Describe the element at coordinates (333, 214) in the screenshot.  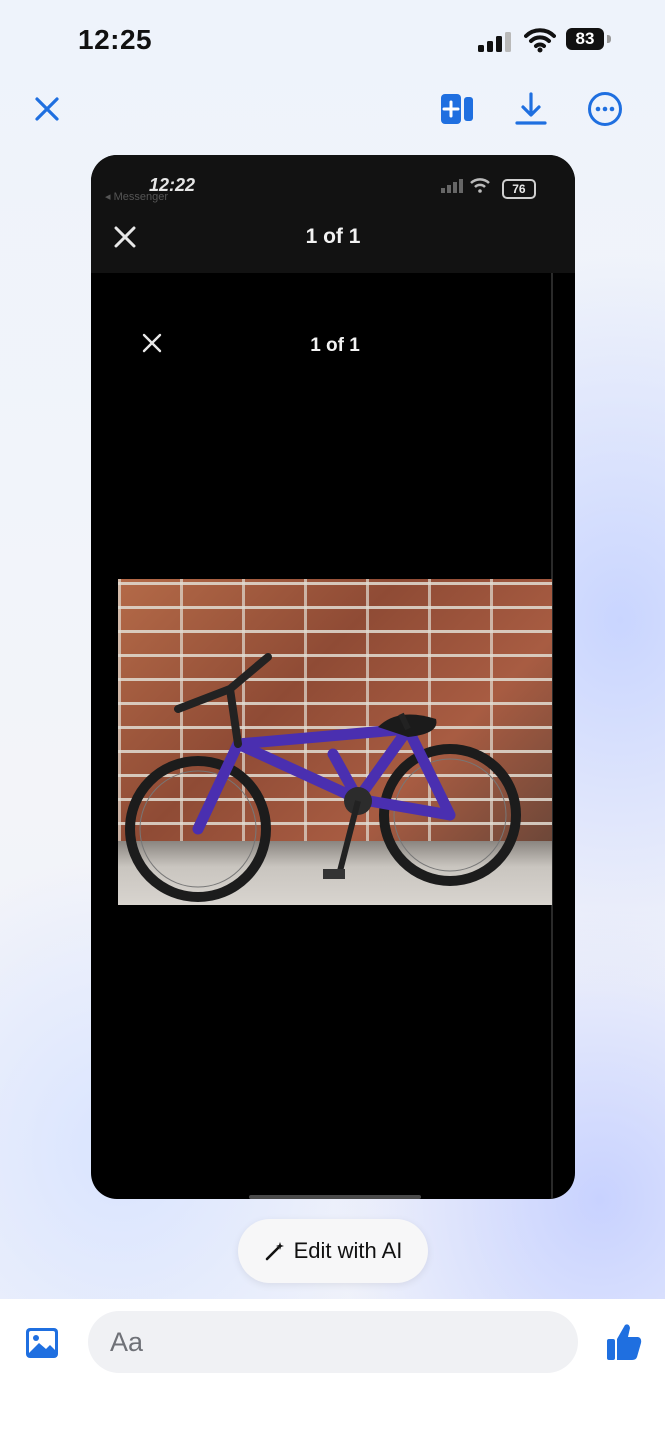
I see `preview-header: 12:22 ◂ Messenger 76 1 of 1` at that location.